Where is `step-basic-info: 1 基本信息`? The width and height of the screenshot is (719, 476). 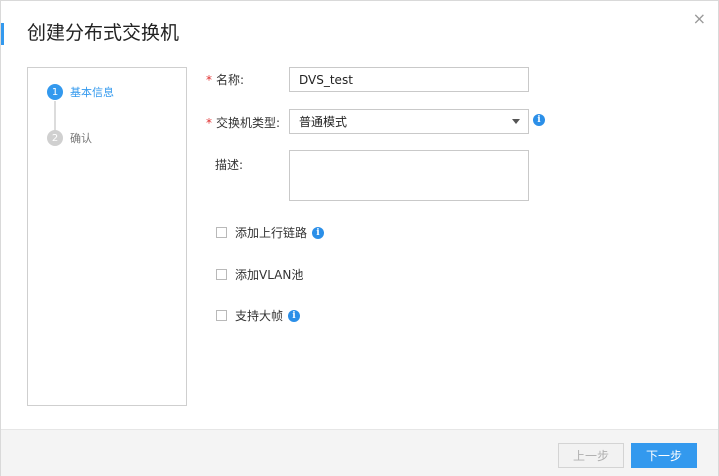 step-basic-info: 1 基本信息 is located at coordinates (80, 92).